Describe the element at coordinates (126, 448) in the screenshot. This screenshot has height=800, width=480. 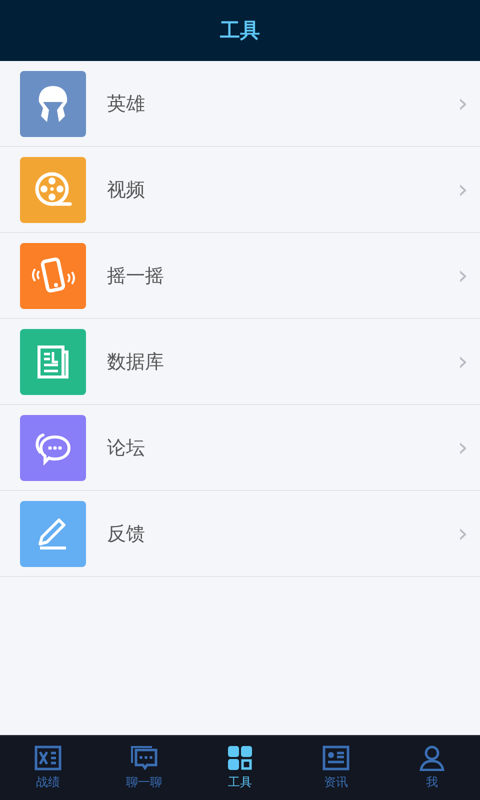
I see `item-label: 论坛` at that location.